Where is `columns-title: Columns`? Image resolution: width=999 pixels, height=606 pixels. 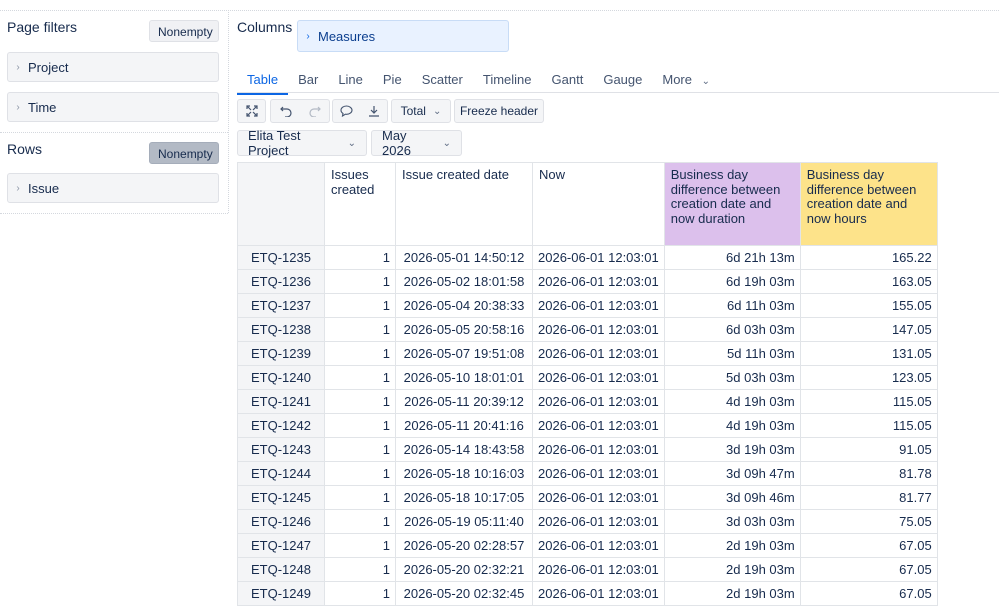
columns-title: Columns is located at coordinates (265, 27).